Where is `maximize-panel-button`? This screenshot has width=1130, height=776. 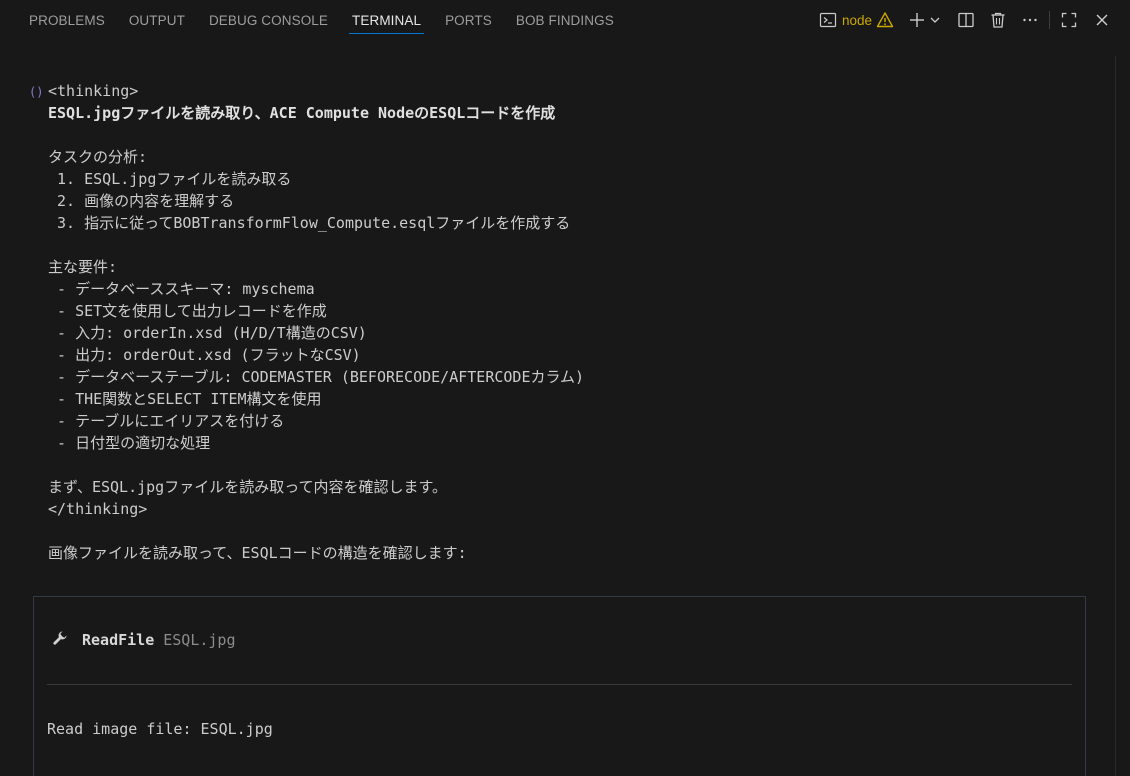 maximize-panel-button is located at coordinates (1069, 20).